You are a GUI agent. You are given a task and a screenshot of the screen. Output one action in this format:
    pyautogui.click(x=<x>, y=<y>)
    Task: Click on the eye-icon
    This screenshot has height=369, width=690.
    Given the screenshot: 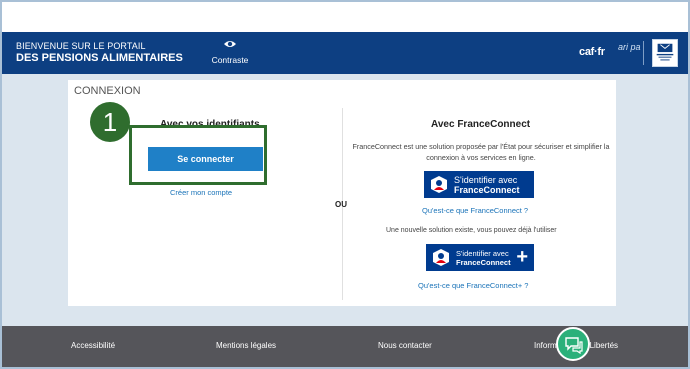 What is the action you would take?
    pyautogui.click(x=230, y=44)
    